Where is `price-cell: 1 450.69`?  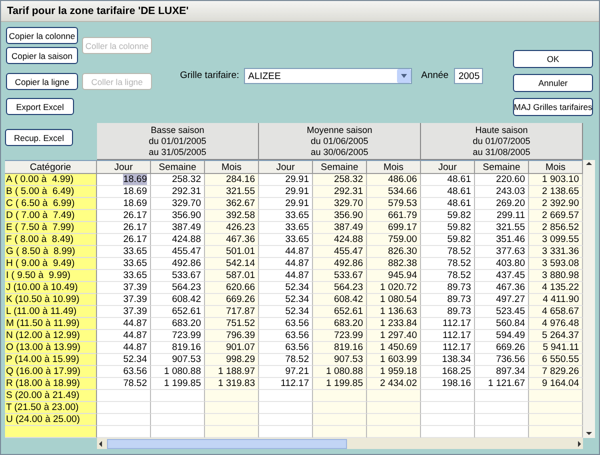
price-cell: 1 450.69 is located at coordinates (394, 348).